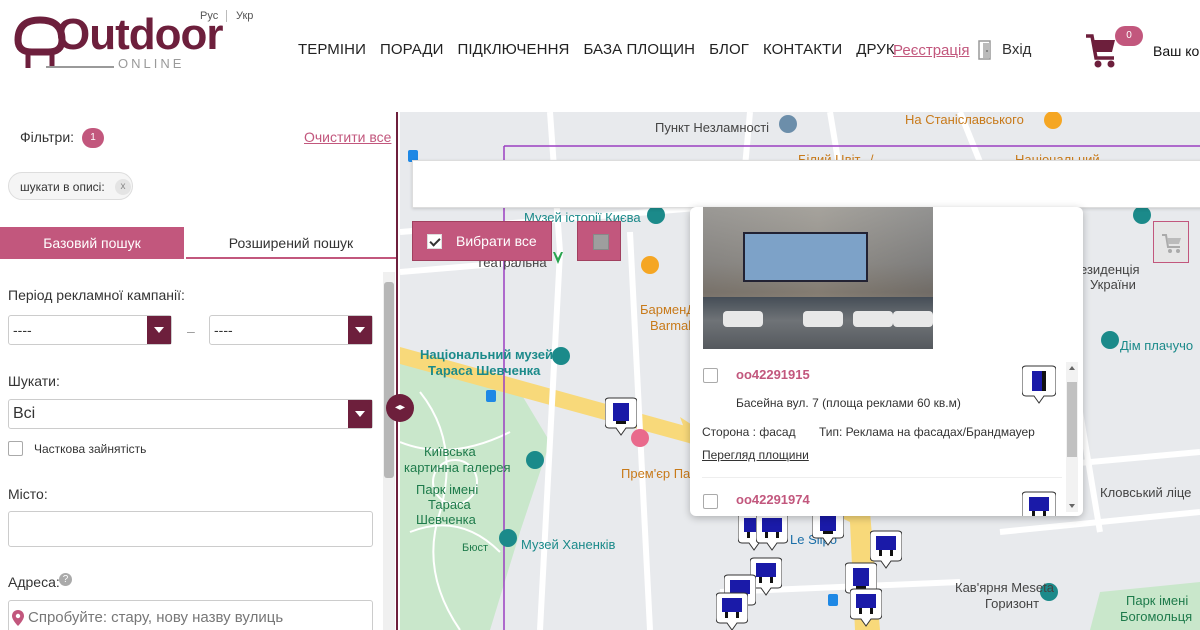  What do you see at coordinates (47, 137) in the screenshot?
I see `filters-label: Фільтри:` at bounding box center [47, 137].